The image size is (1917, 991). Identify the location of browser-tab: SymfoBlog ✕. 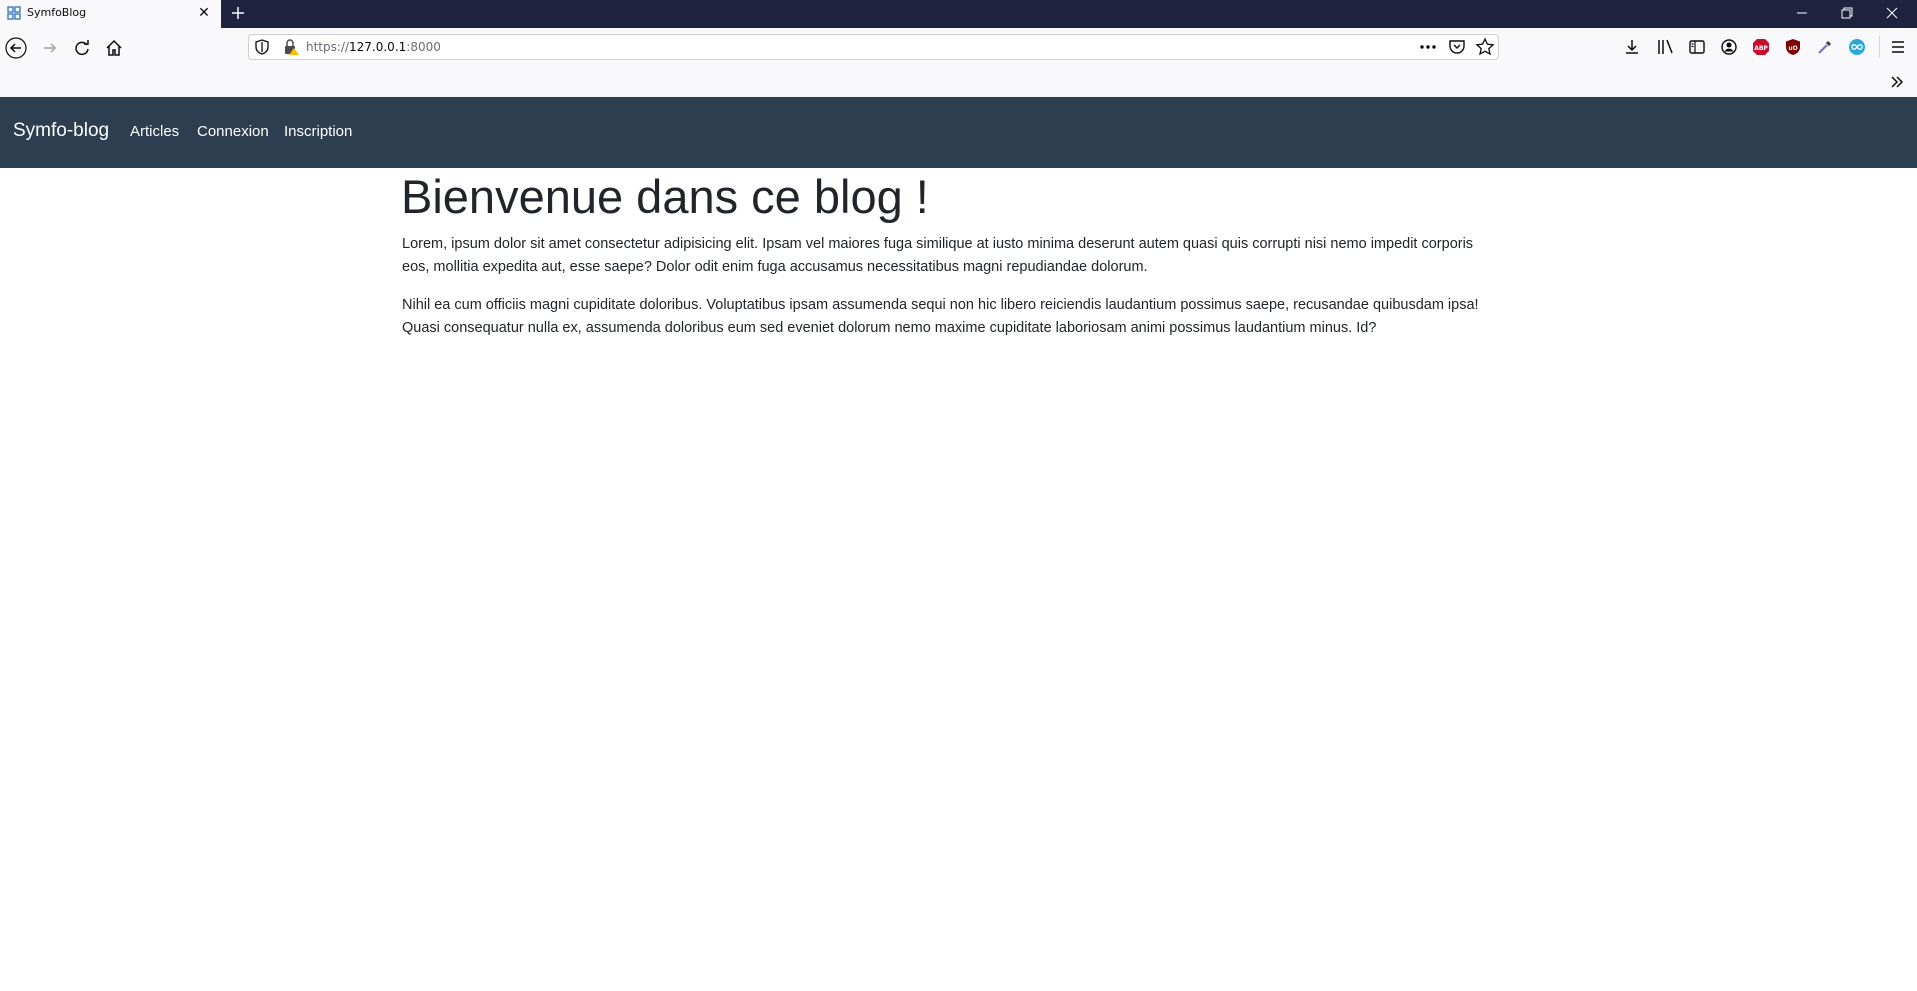
(110, 14).